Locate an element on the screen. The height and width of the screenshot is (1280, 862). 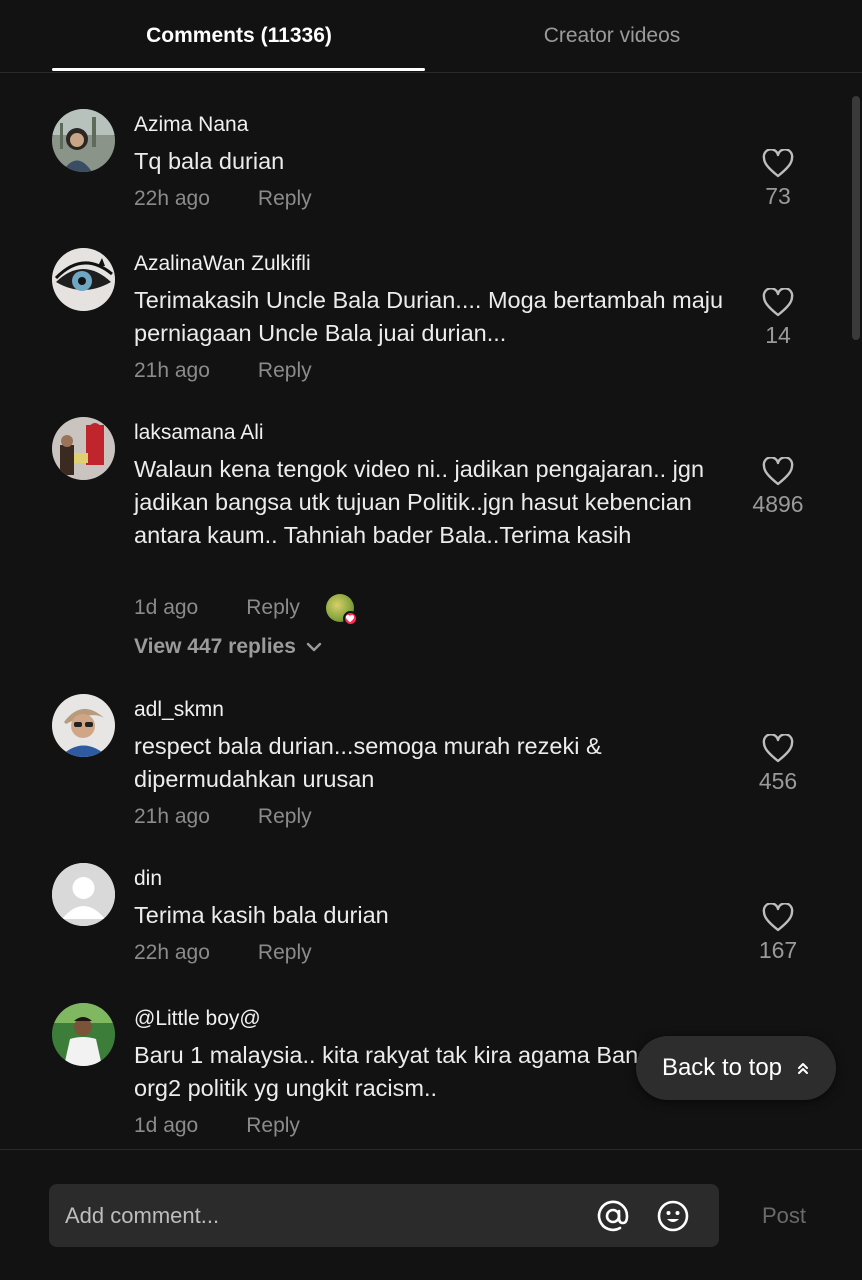
tab-bar: Comments (11336) Creator videos is located at coordinates (431, 36).